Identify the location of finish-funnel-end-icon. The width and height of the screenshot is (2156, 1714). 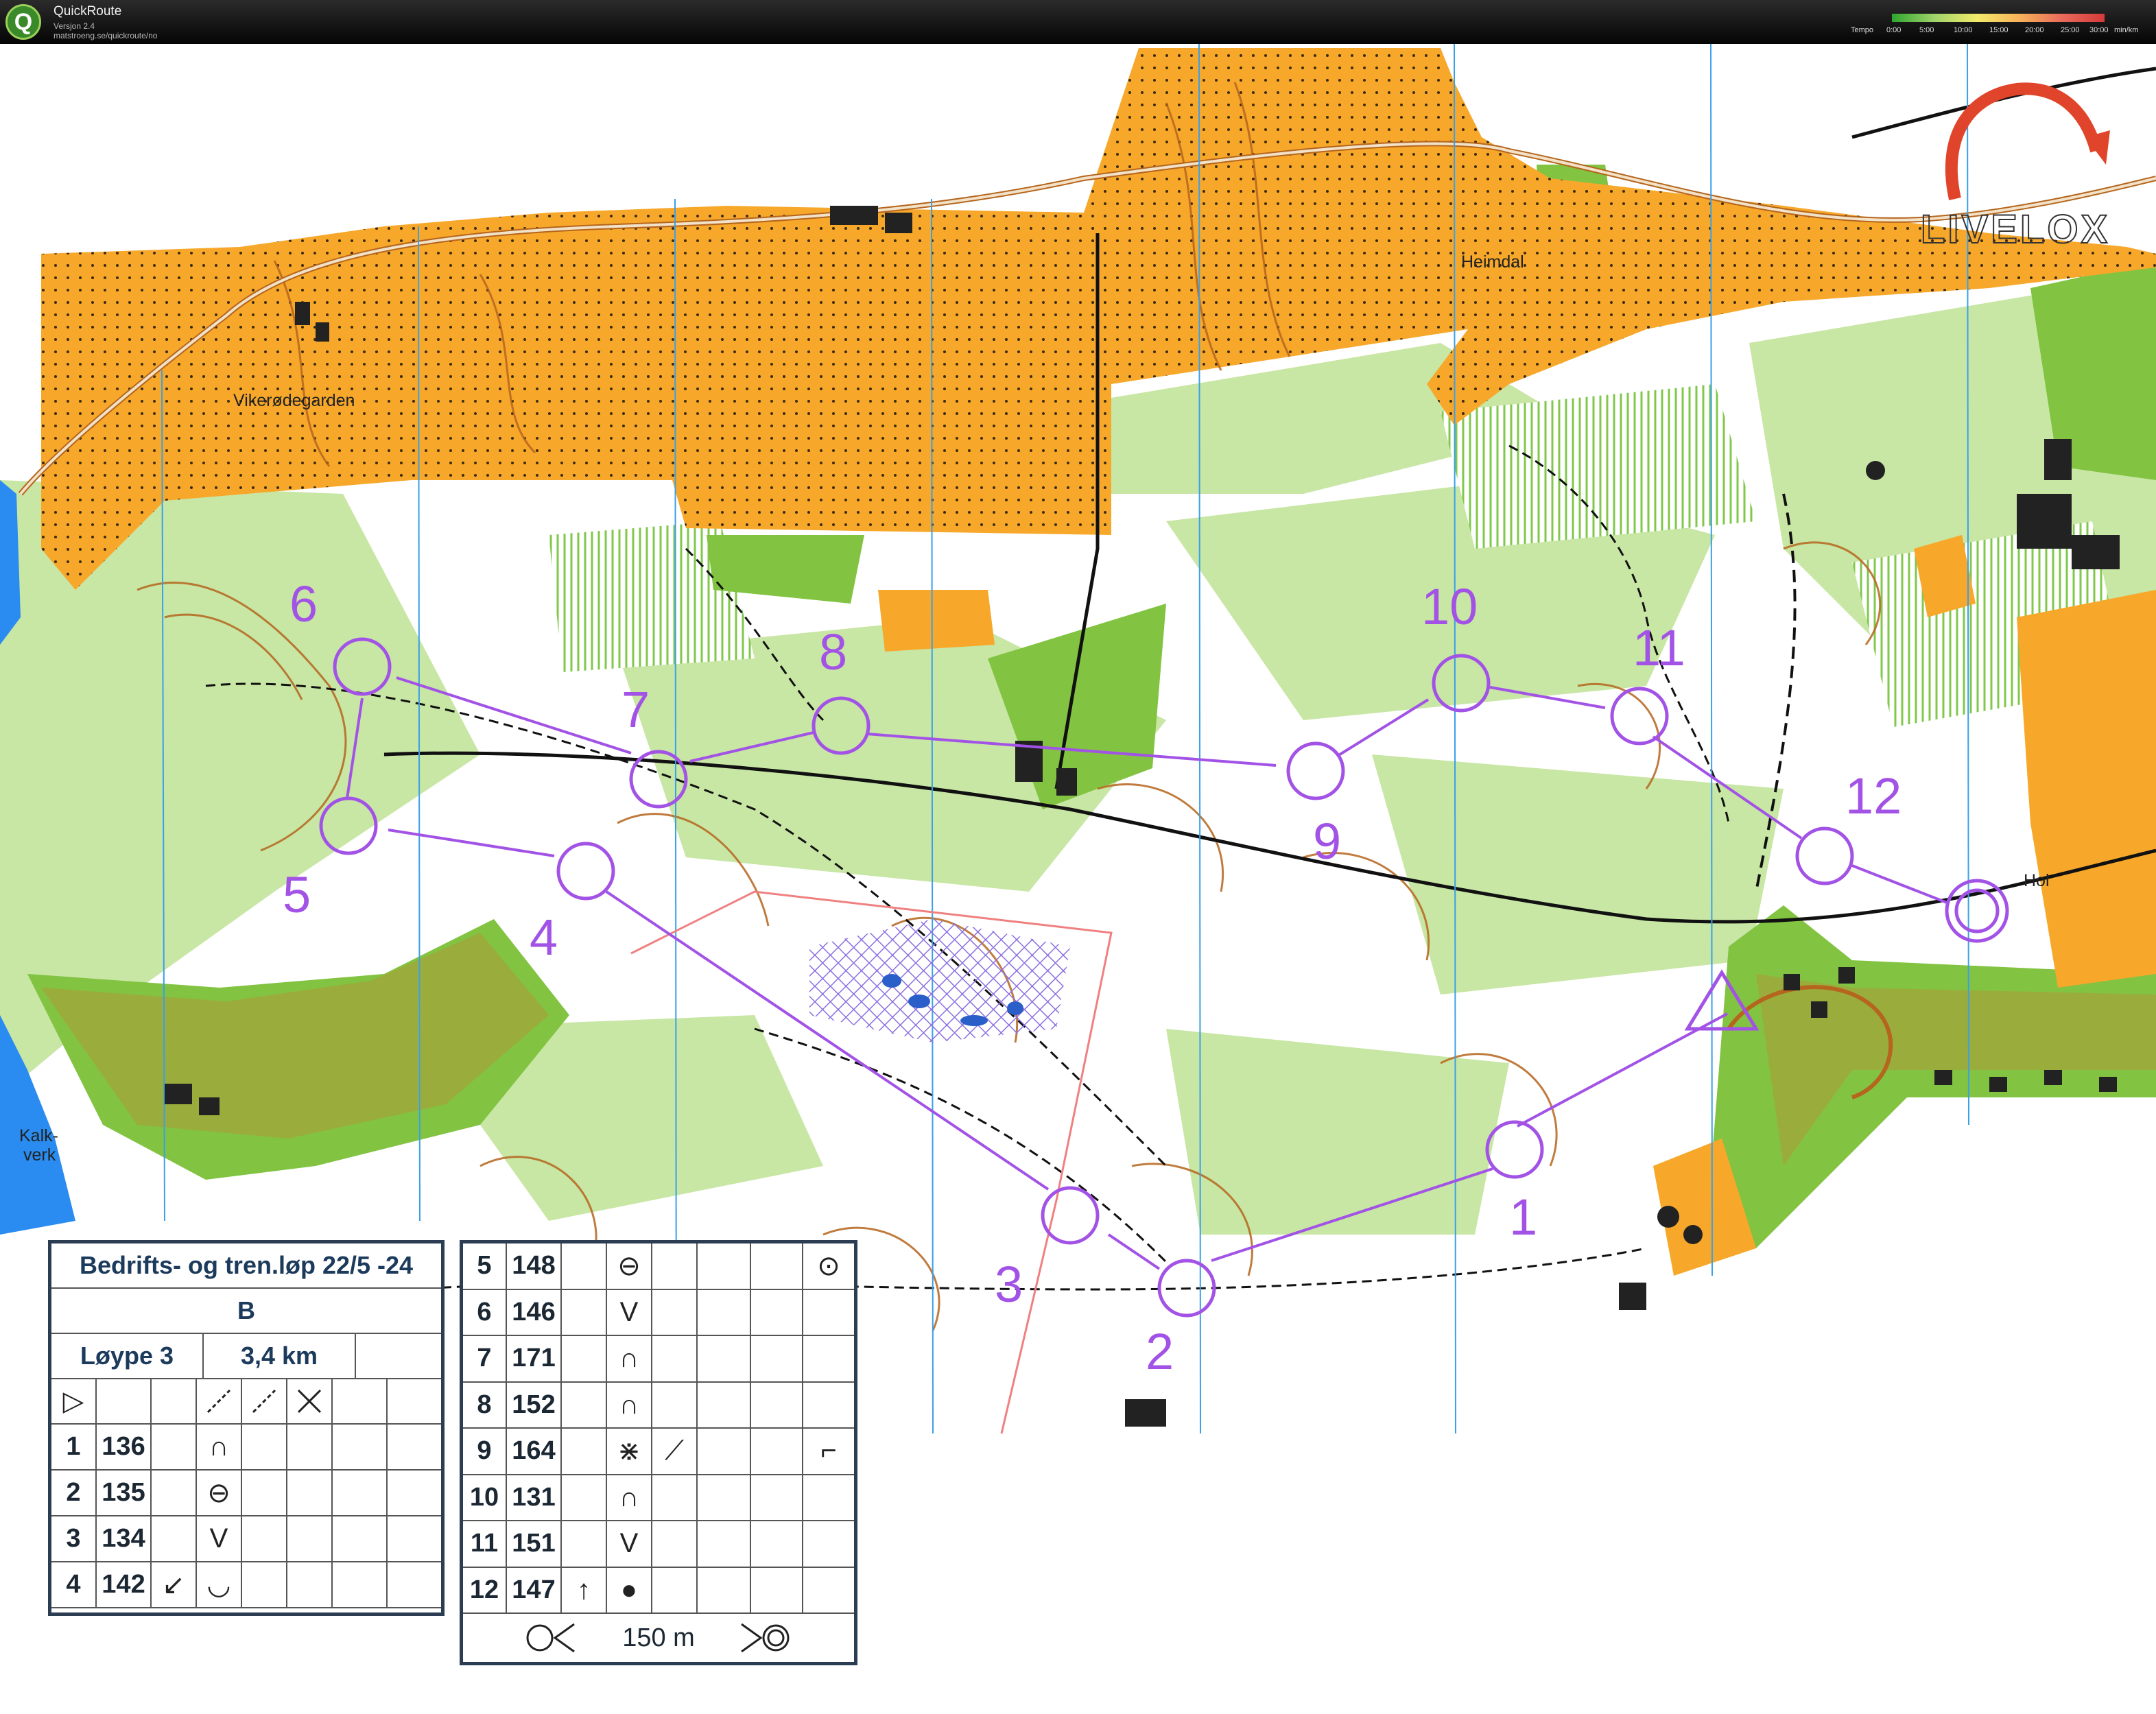
(765, 1638).